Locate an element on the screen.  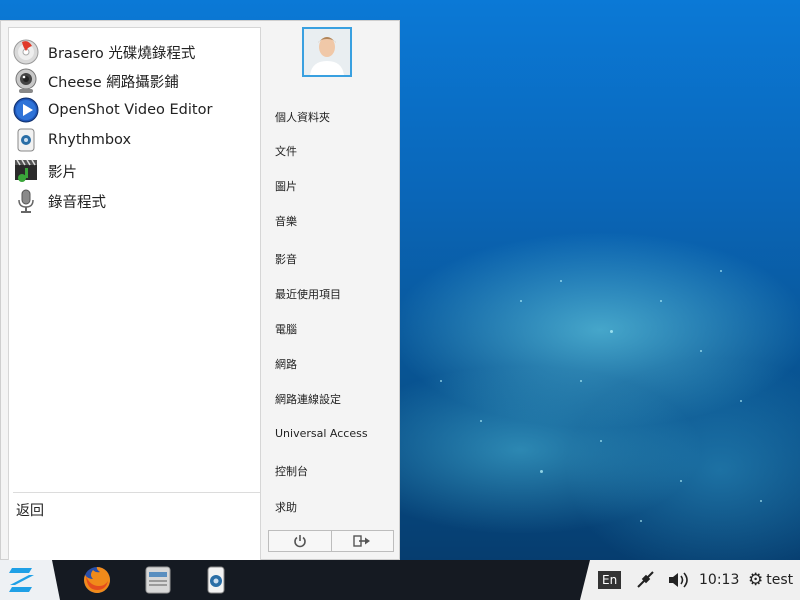
keyboard-layout-indicator: En is located at coordinates (610, 580).